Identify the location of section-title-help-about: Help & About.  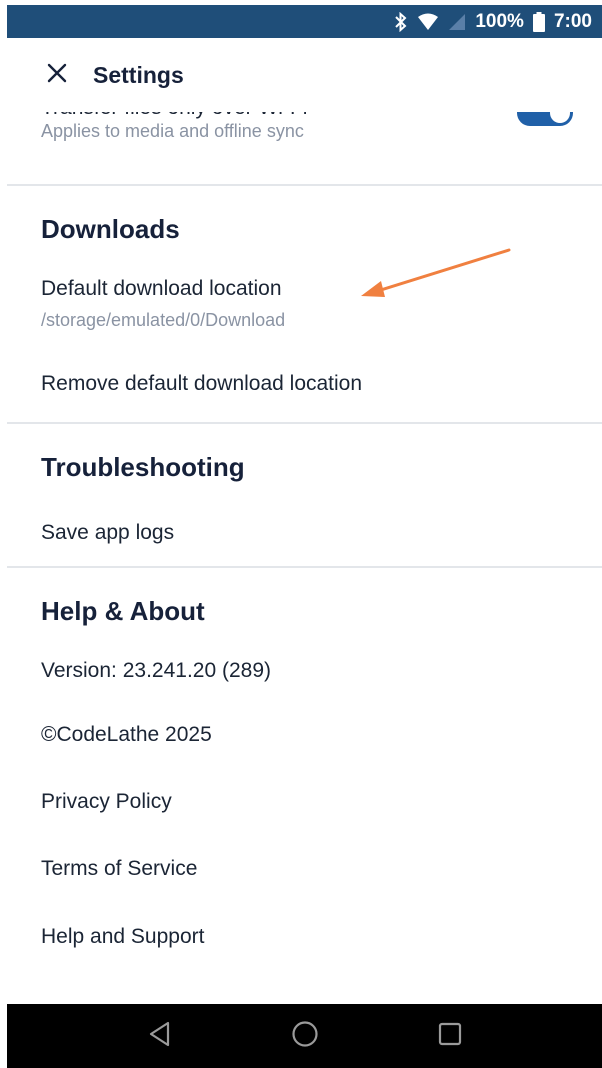
(123, 611).